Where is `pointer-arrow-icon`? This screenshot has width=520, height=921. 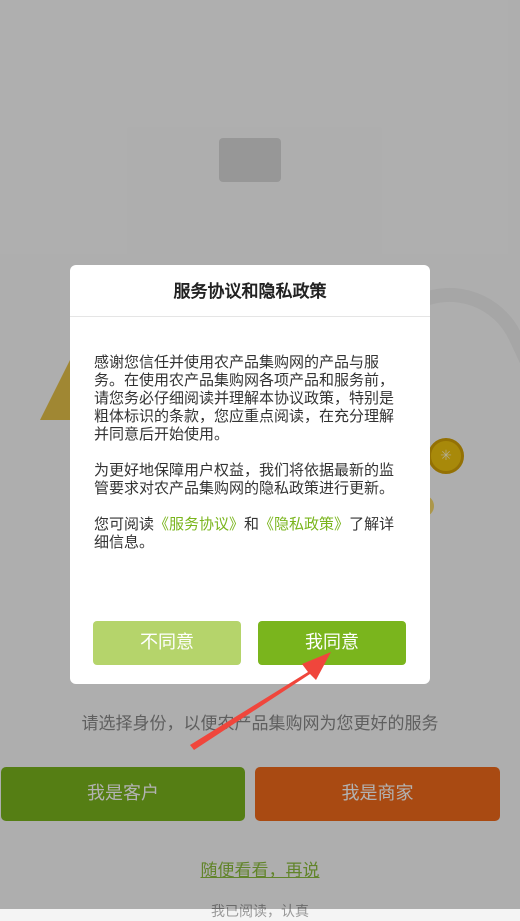 pointer-arrow-icon is located at coordinates (260, 701).